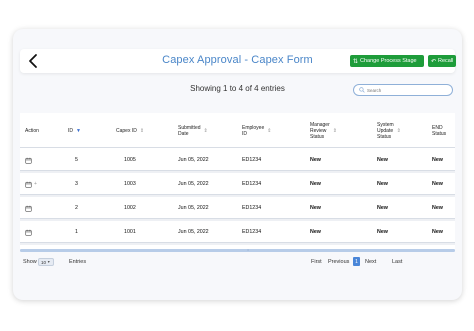 The image size is (474, 331). What do you see at coordinates (130, 184) in the screenshot?
I see `cell-capex-id: 1003` at bounding box center [130, 184].